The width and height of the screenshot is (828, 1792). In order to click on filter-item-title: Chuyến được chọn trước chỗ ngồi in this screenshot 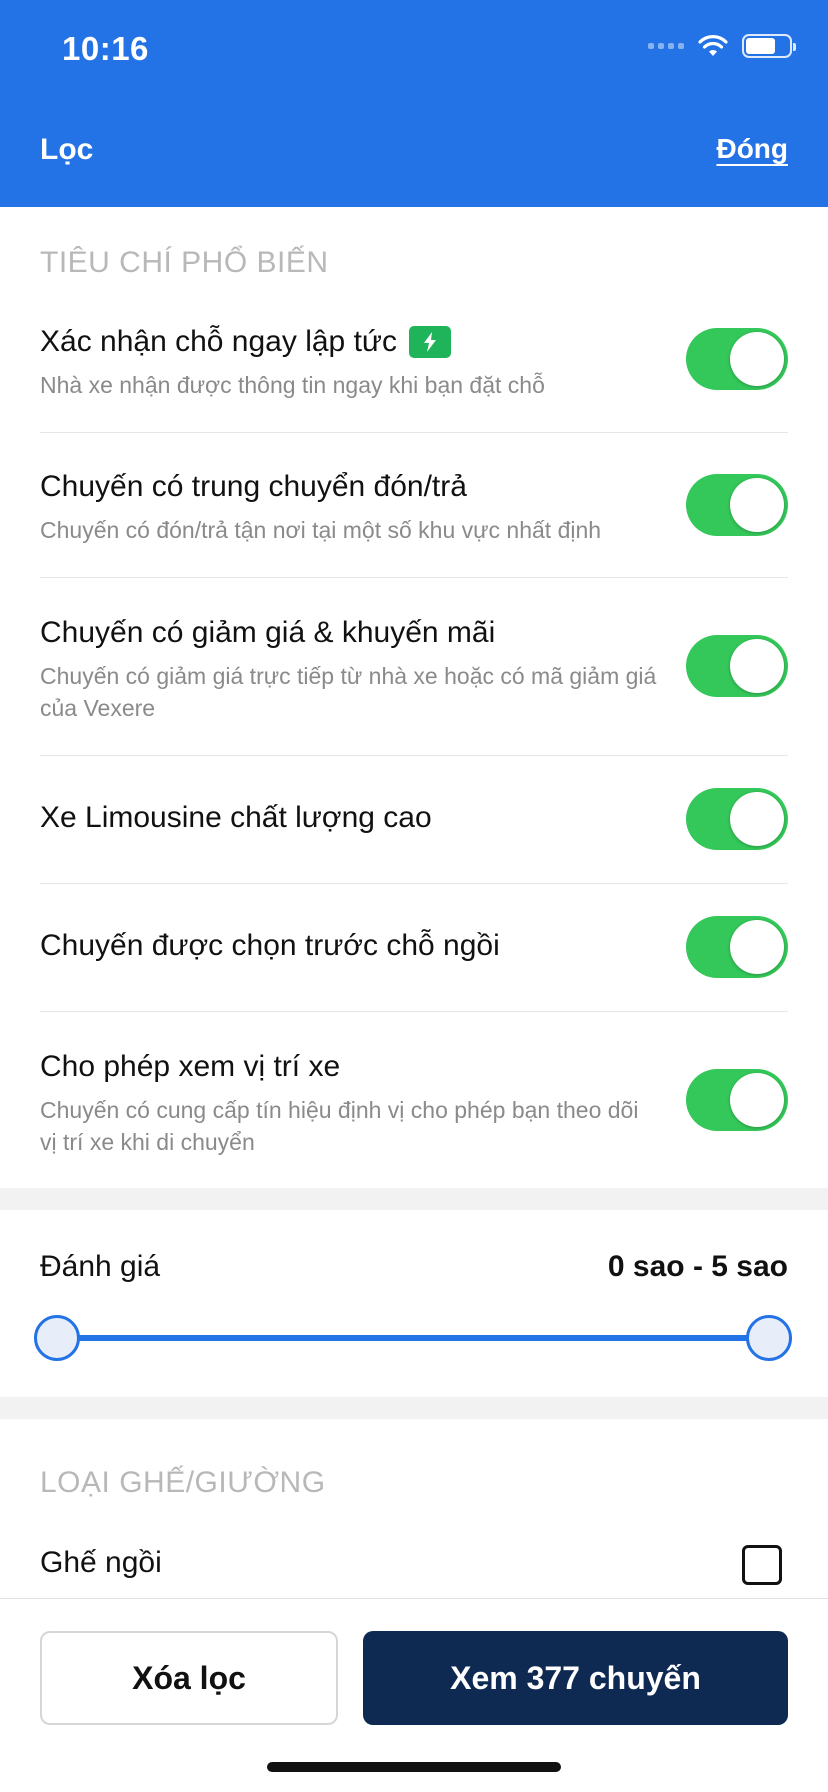, I will do `click(270, 945)`.